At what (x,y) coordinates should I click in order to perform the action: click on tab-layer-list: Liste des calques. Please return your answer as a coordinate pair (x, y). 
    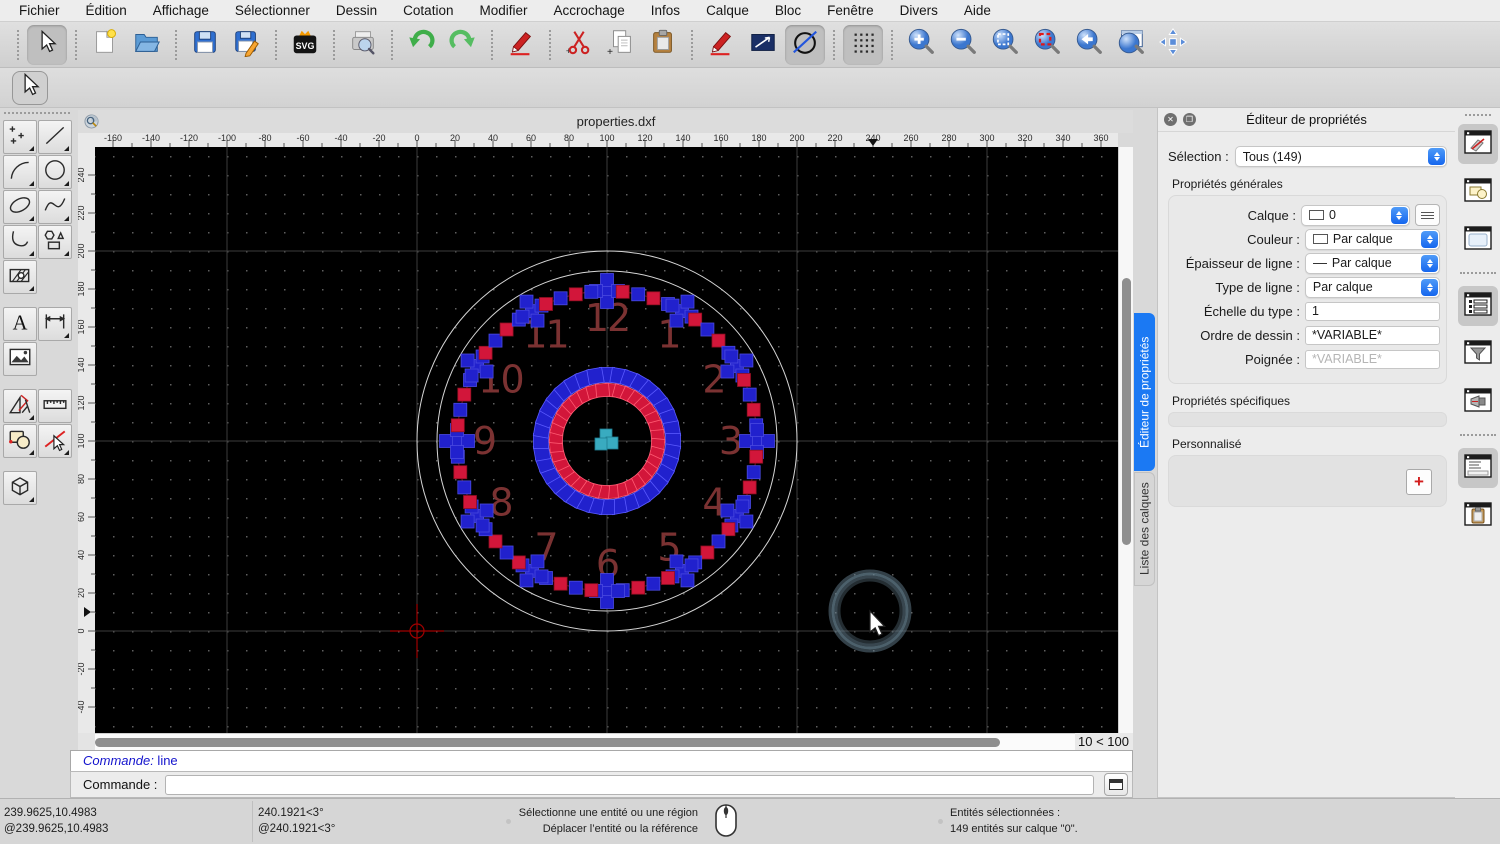
    Looking at the image, I should click on (1144, 529).